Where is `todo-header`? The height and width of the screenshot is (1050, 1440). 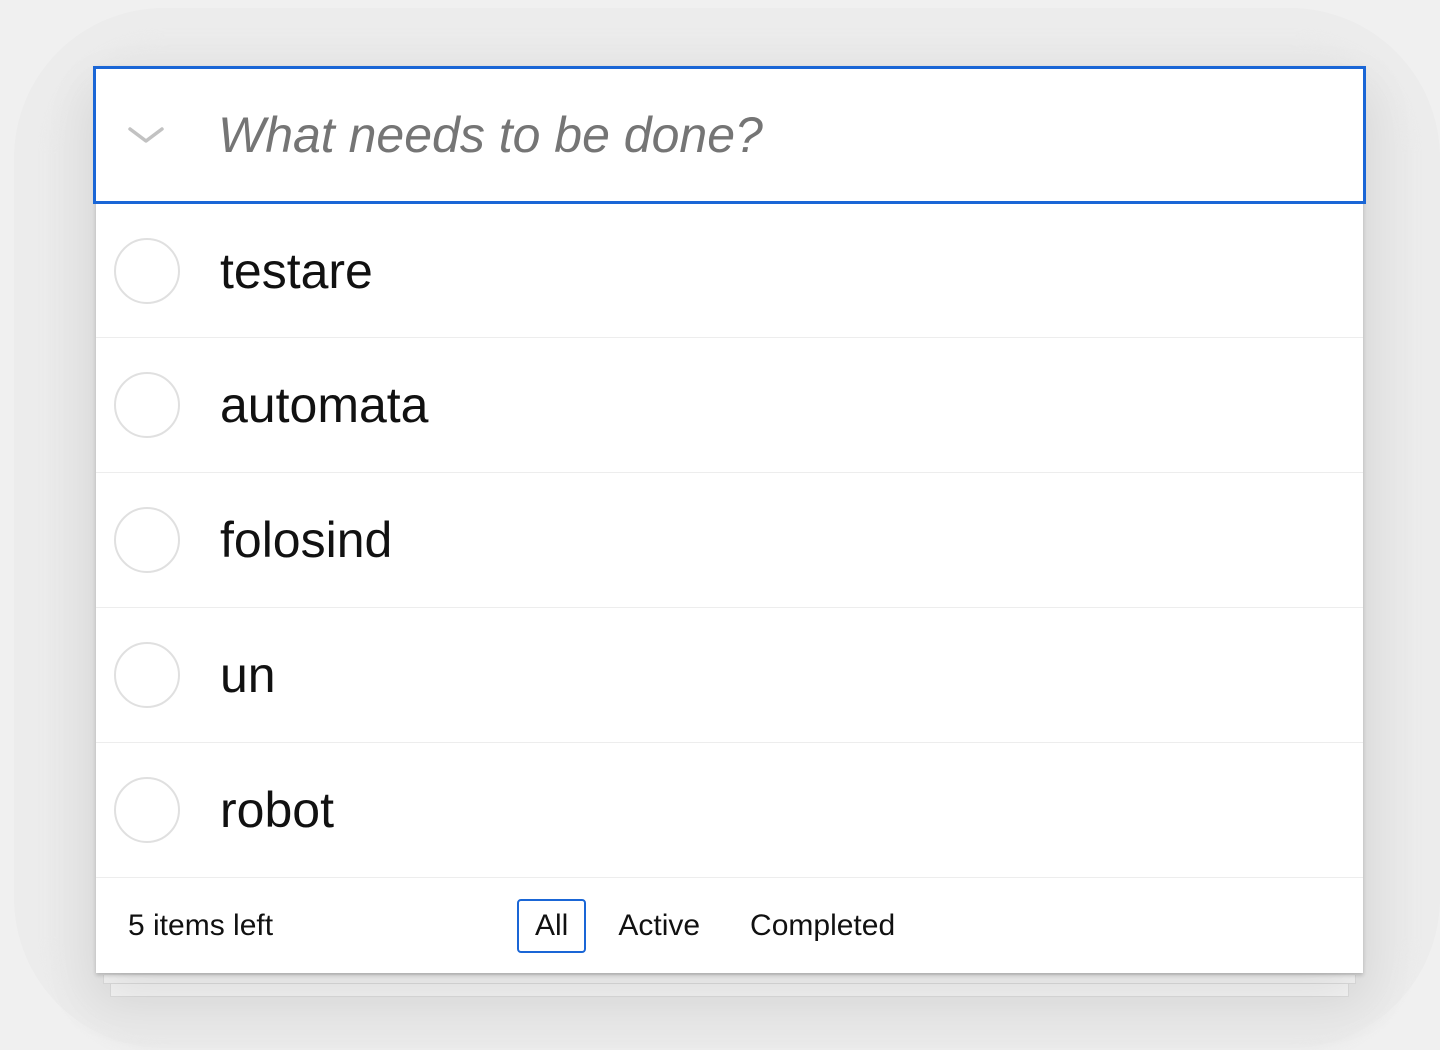
todo-header is located at coordinates (729, 135).